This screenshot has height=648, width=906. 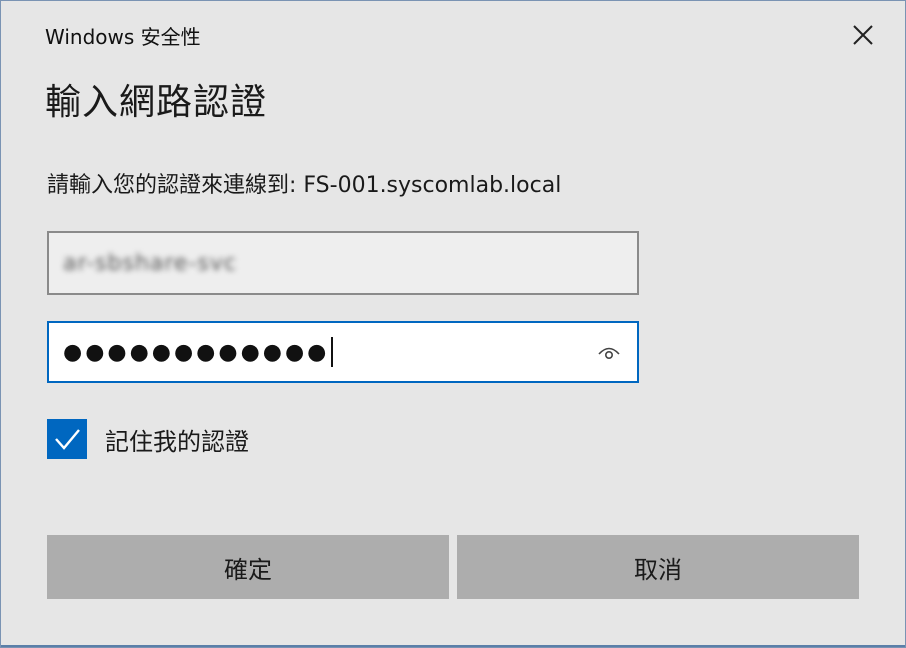 I want to click on remember-credentials-row: 記住我的認證, so click(x=148, y=439).